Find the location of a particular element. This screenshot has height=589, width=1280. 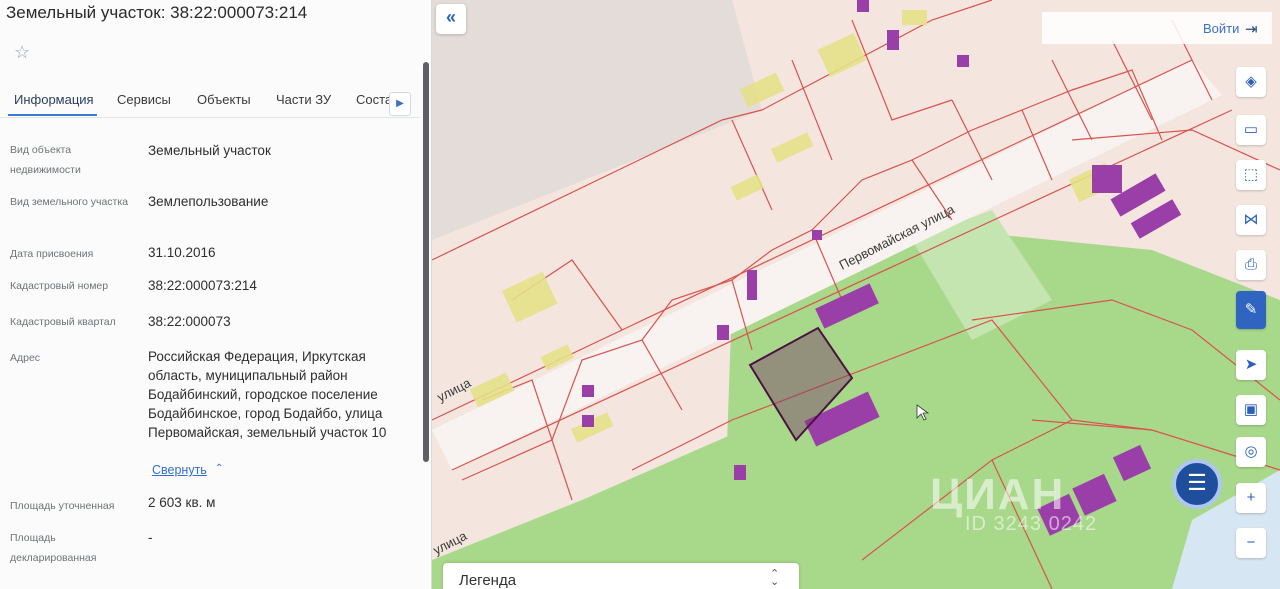

tab-services: Сервисы is located at coordinates (144, 99).